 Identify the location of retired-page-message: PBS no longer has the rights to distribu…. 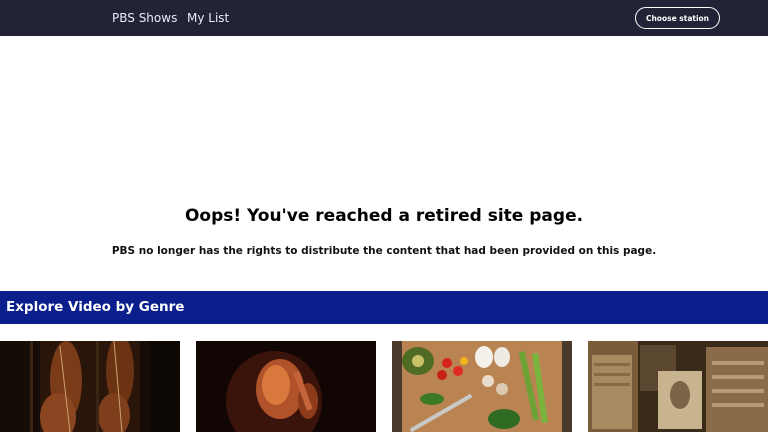
(384, 251).